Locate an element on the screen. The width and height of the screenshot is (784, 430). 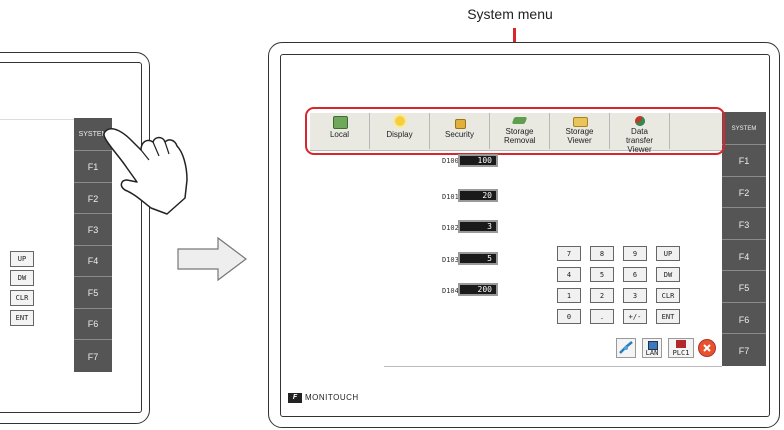
left-fkey-f3: F3 is located at coordinates (93, 230).